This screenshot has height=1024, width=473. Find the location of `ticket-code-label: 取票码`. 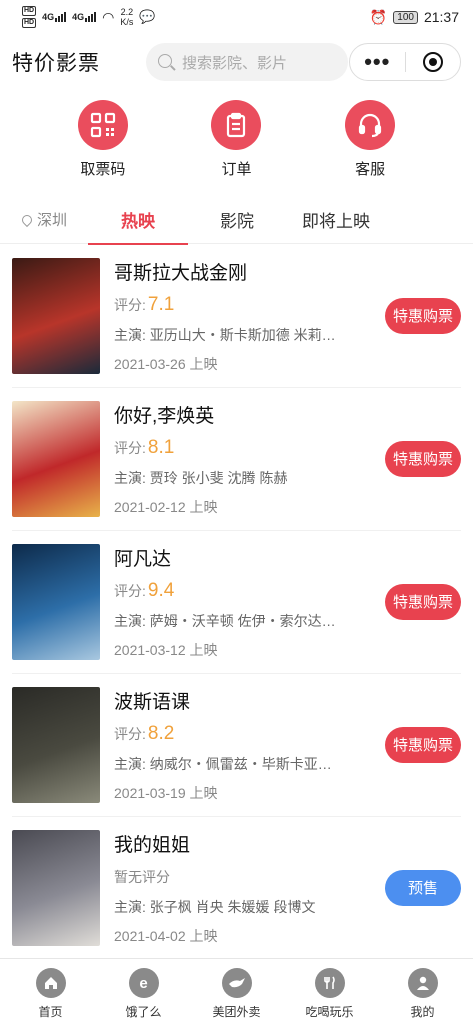

ticket-code-label: 取票码 is located at coordinates (103, 169).